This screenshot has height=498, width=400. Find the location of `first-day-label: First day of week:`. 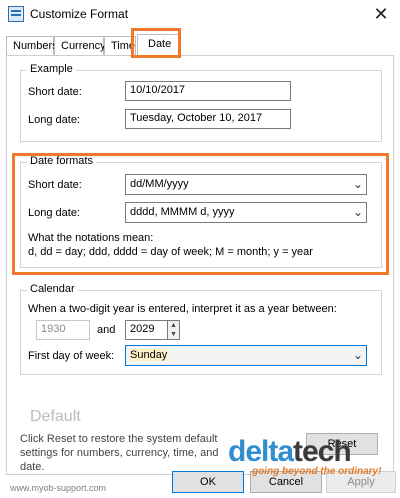

first-day-label: First day of week: is located at coordinates (71, 356).